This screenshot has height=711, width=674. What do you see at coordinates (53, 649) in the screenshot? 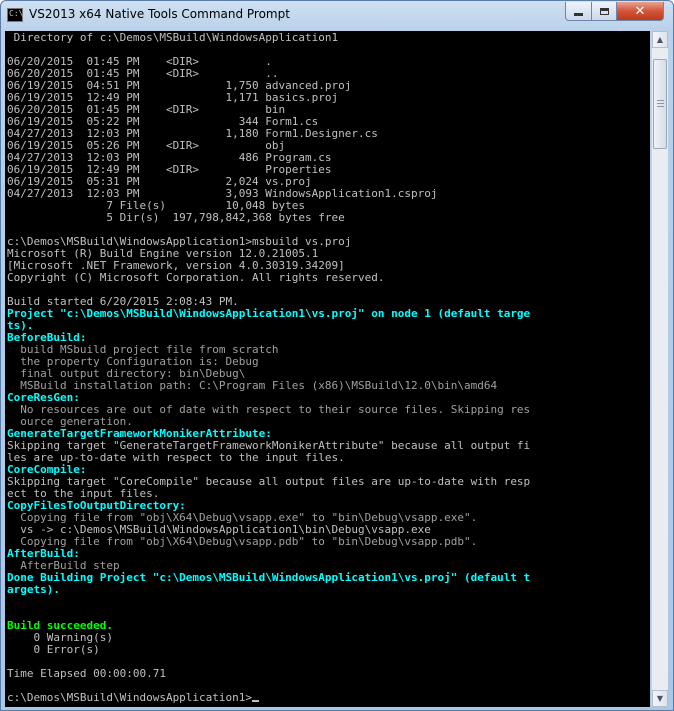
I see `console-line: 0 Error(s)` at bounding box center [53, 649].